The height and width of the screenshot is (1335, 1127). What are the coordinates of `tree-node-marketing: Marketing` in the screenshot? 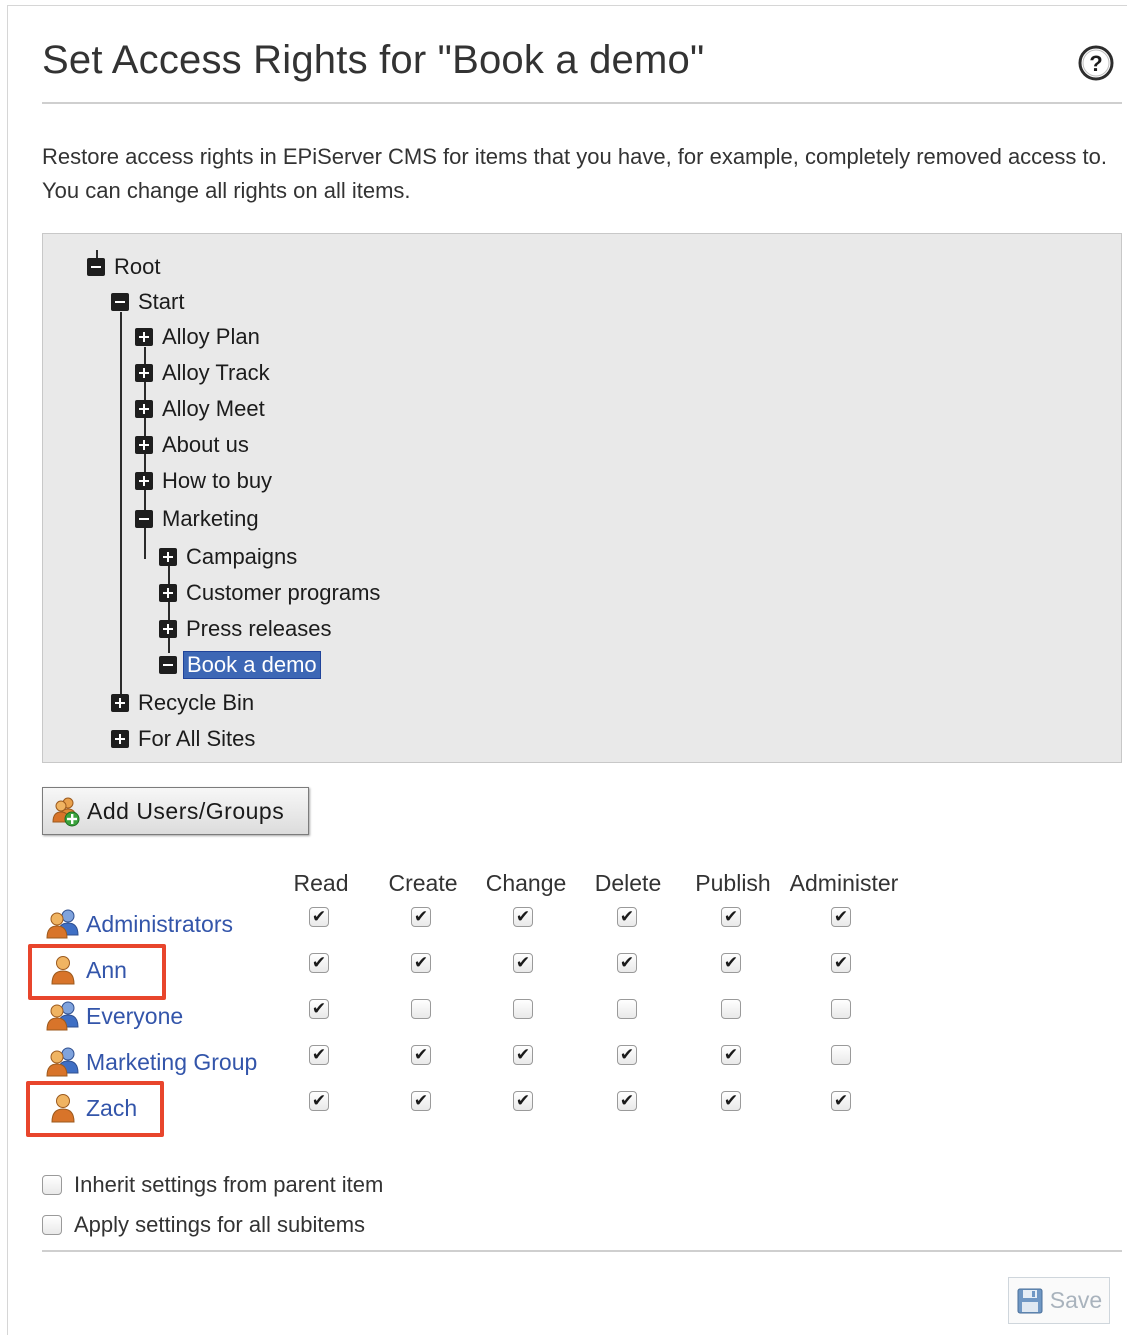 It's located at (198, 519).